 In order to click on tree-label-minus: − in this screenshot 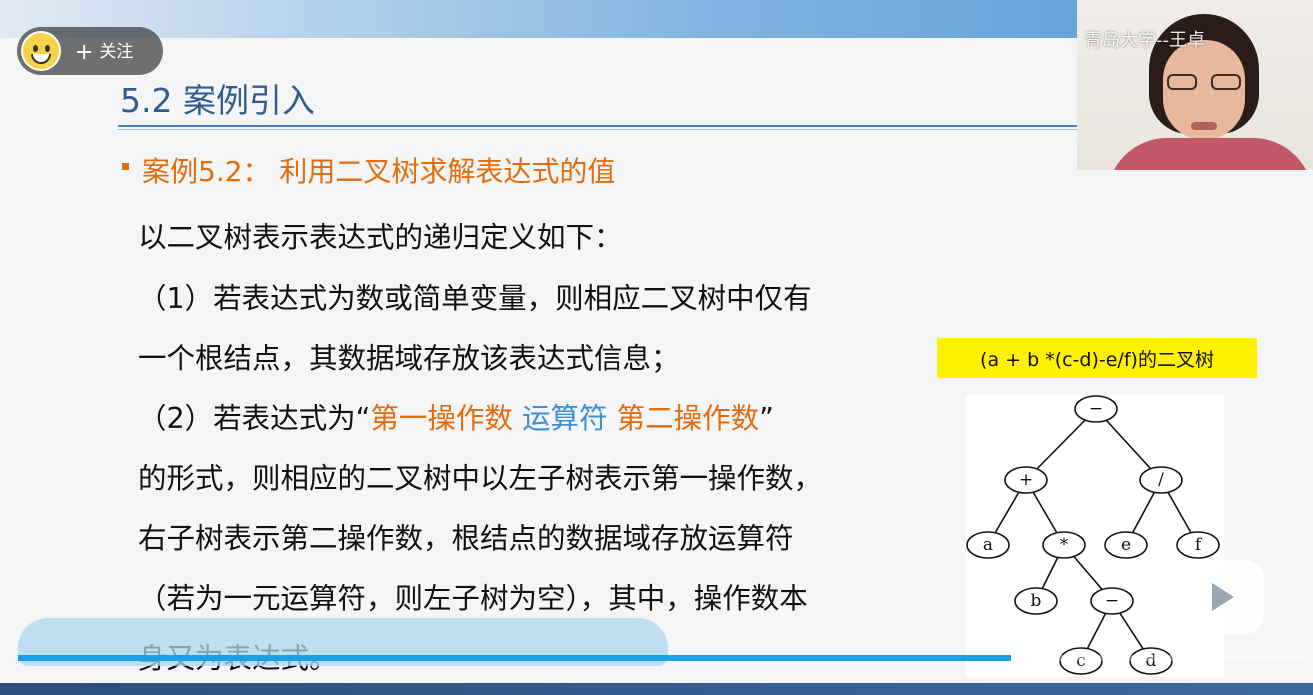, I will do `click(1112, 601)`.